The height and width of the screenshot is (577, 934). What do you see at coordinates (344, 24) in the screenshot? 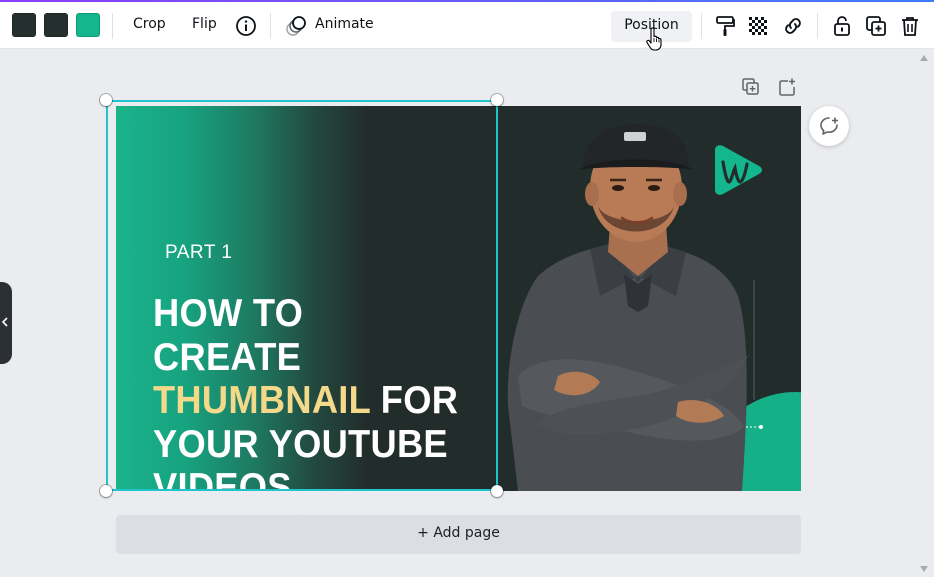
I see `animate-button: Animate` at bounding box center [344, 24].